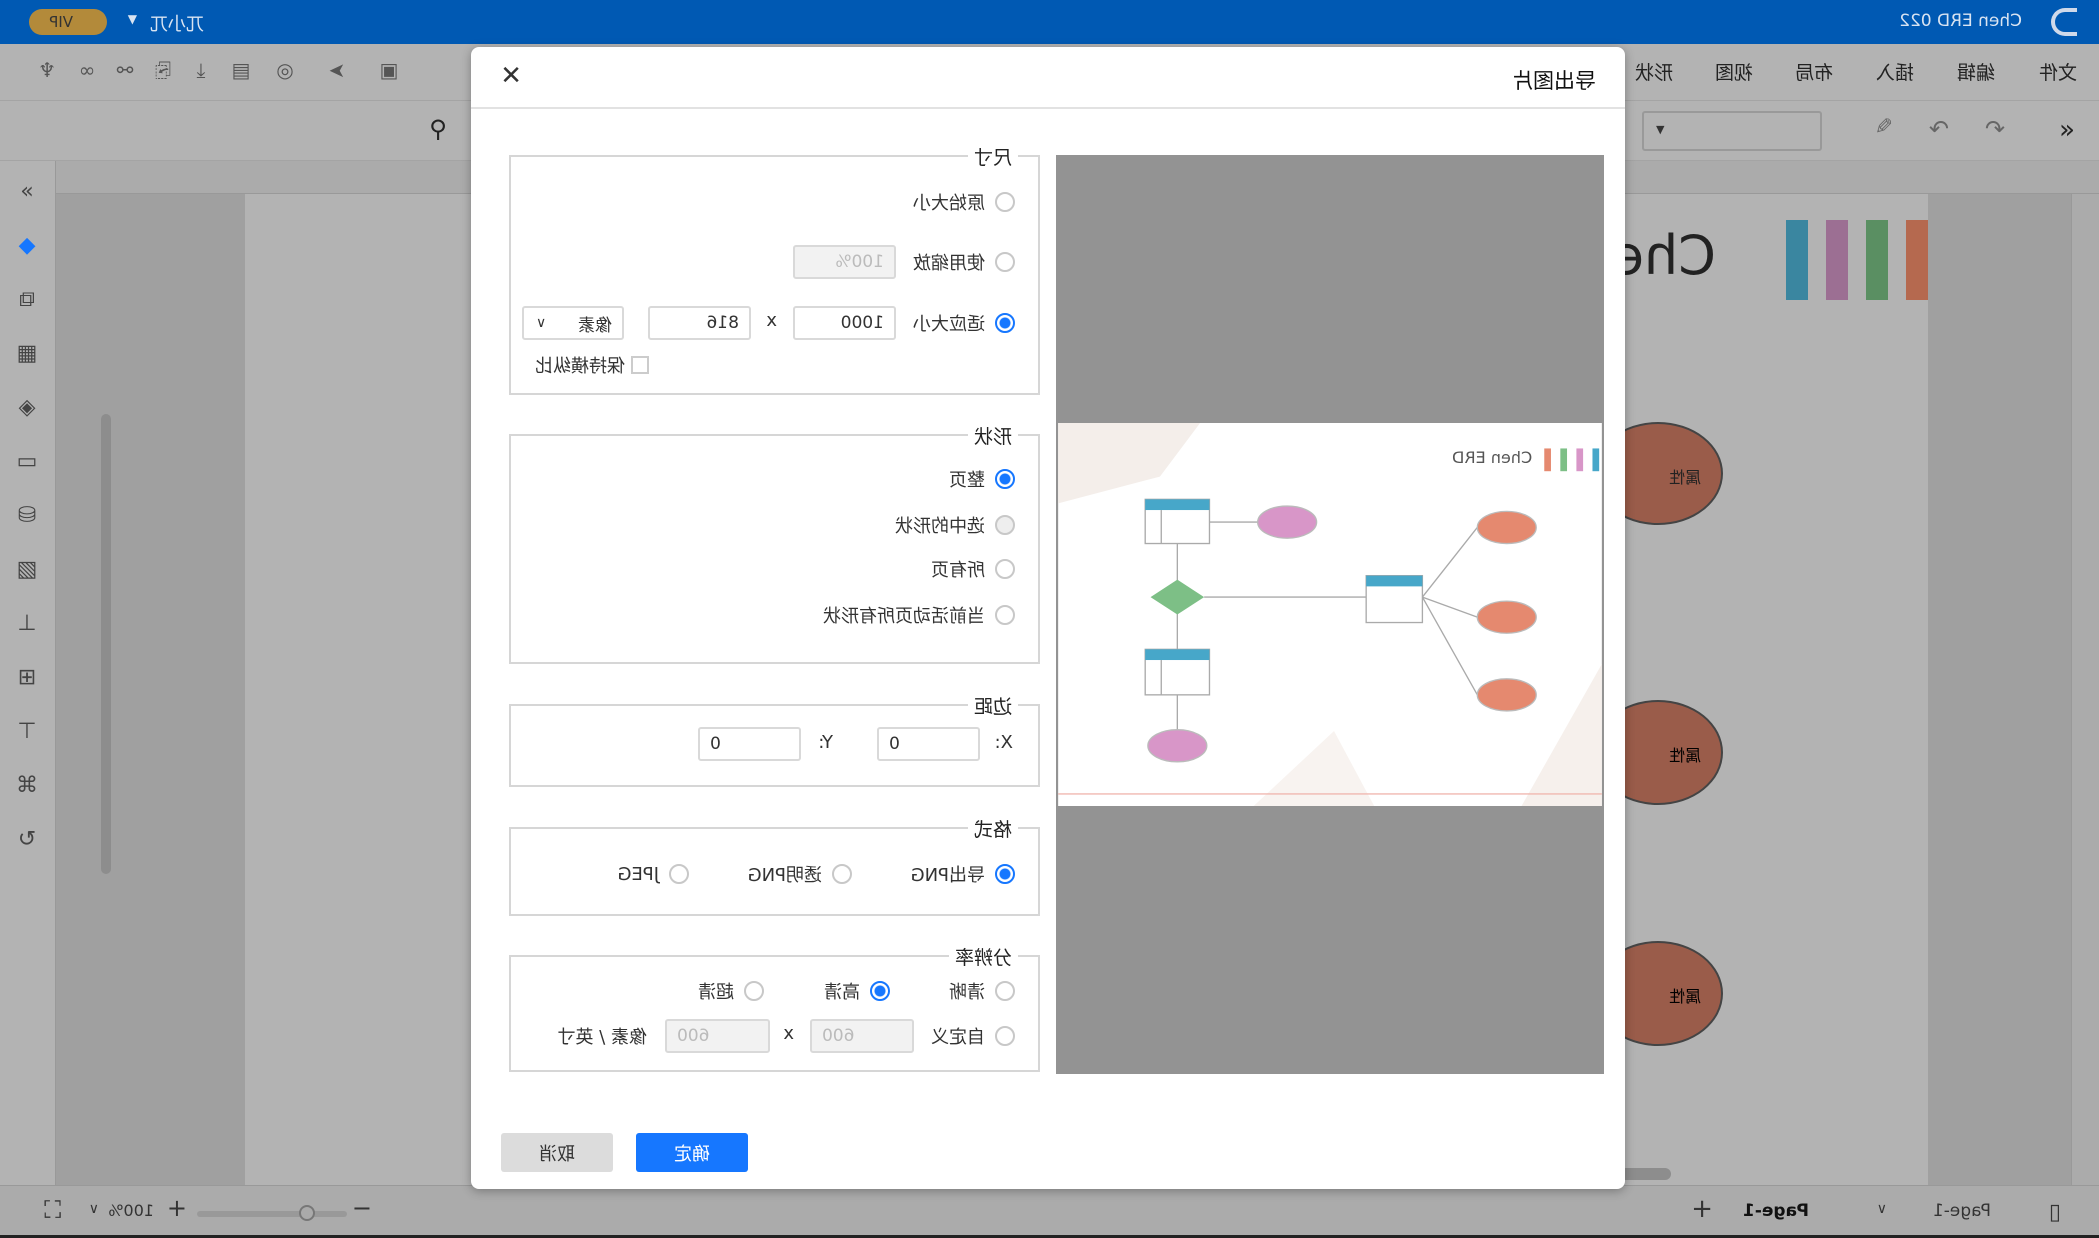 This screenshot has height=1238, width=2099. I want to click on width-input: 1000, so click(844, 323).